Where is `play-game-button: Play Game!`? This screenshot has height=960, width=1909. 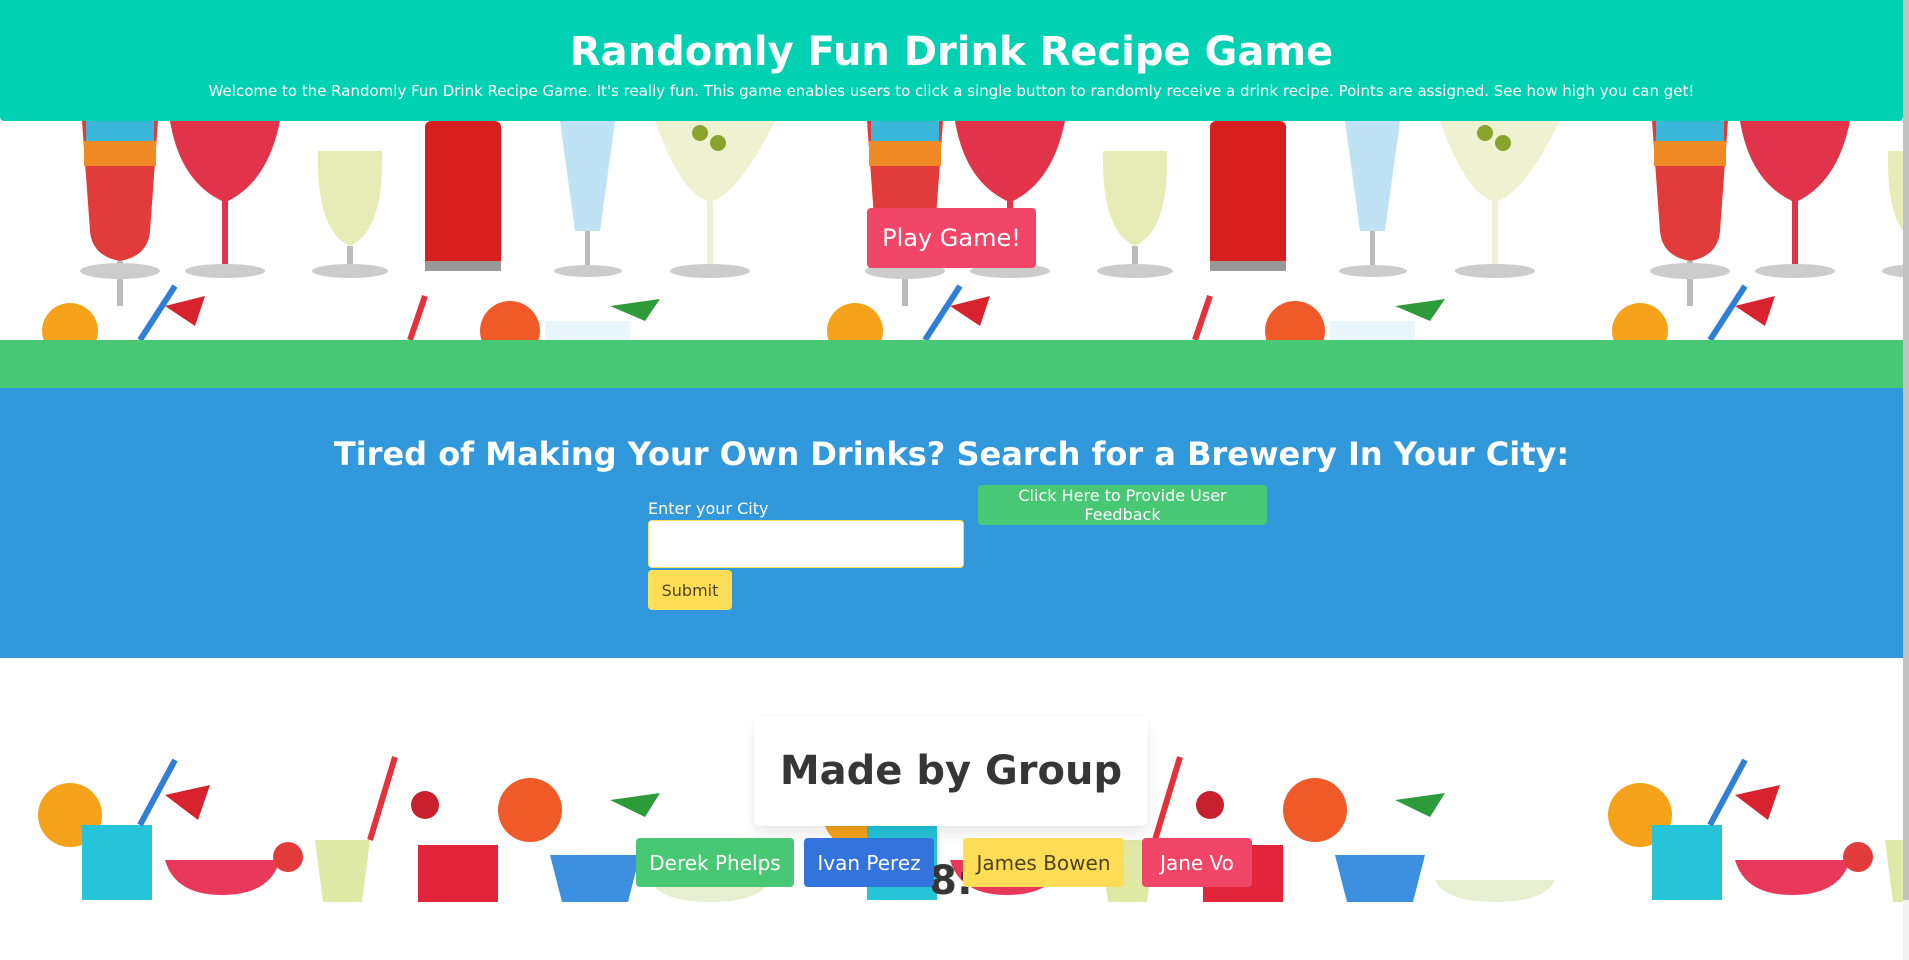
play-game-button: Play Game! is located at coordinates (951, 238).